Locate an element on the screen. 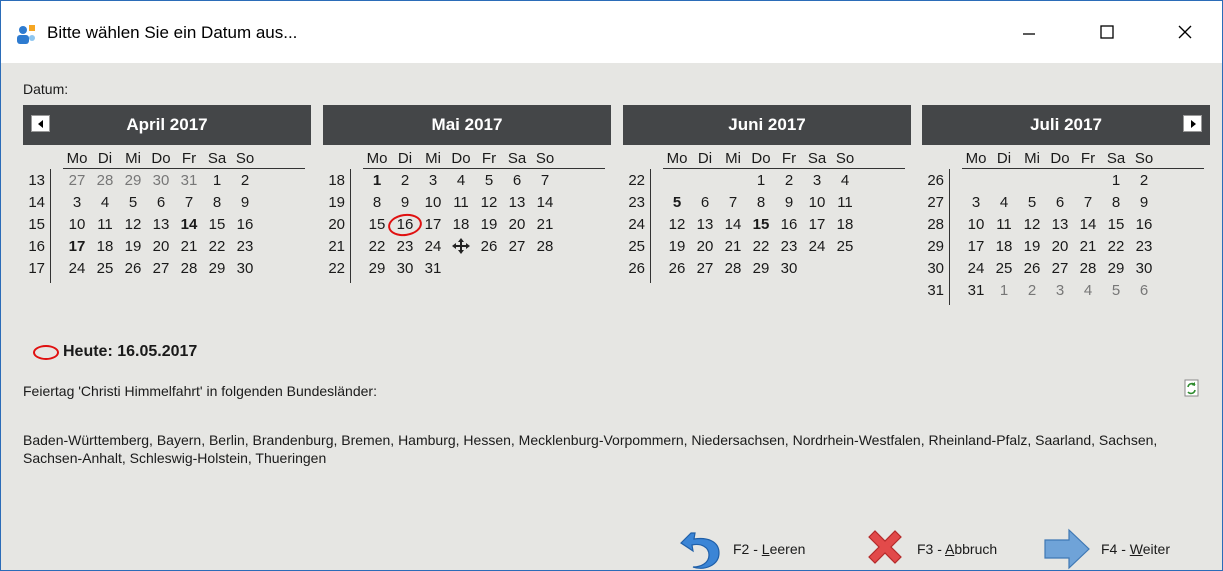  day-cell: 25 is located at coordinates (1004, 269).